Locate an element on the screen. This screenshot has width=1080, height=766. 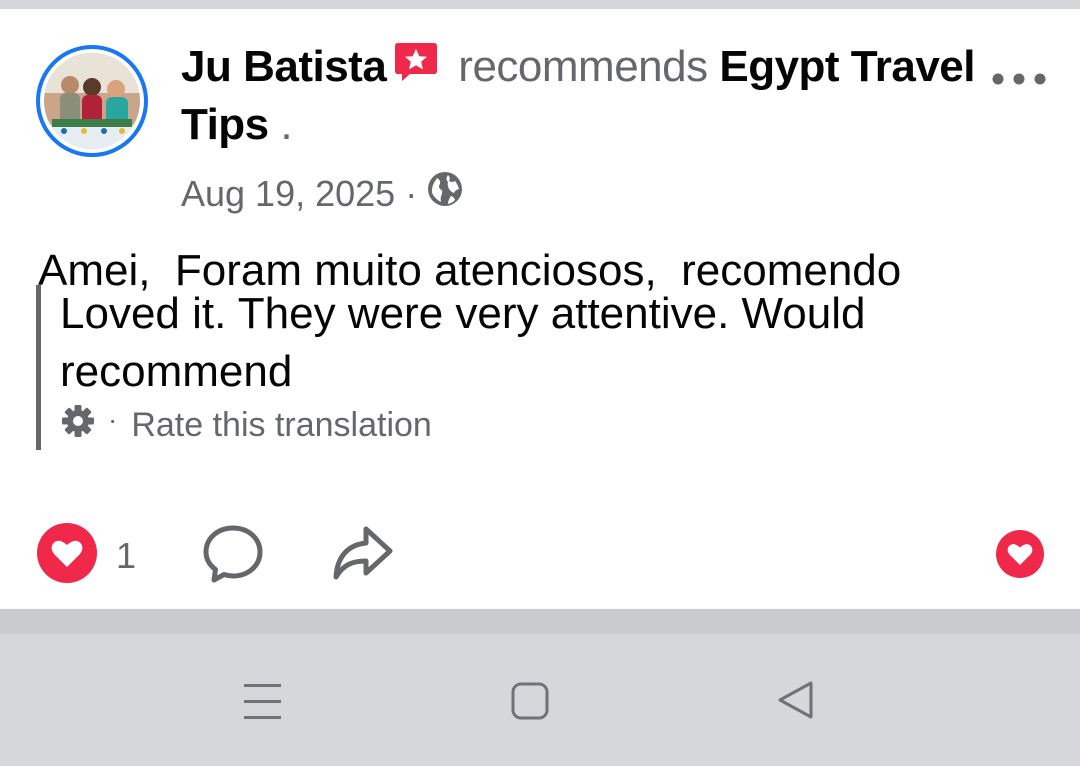
translation-quote-bar is located at coordinates (38, 367).